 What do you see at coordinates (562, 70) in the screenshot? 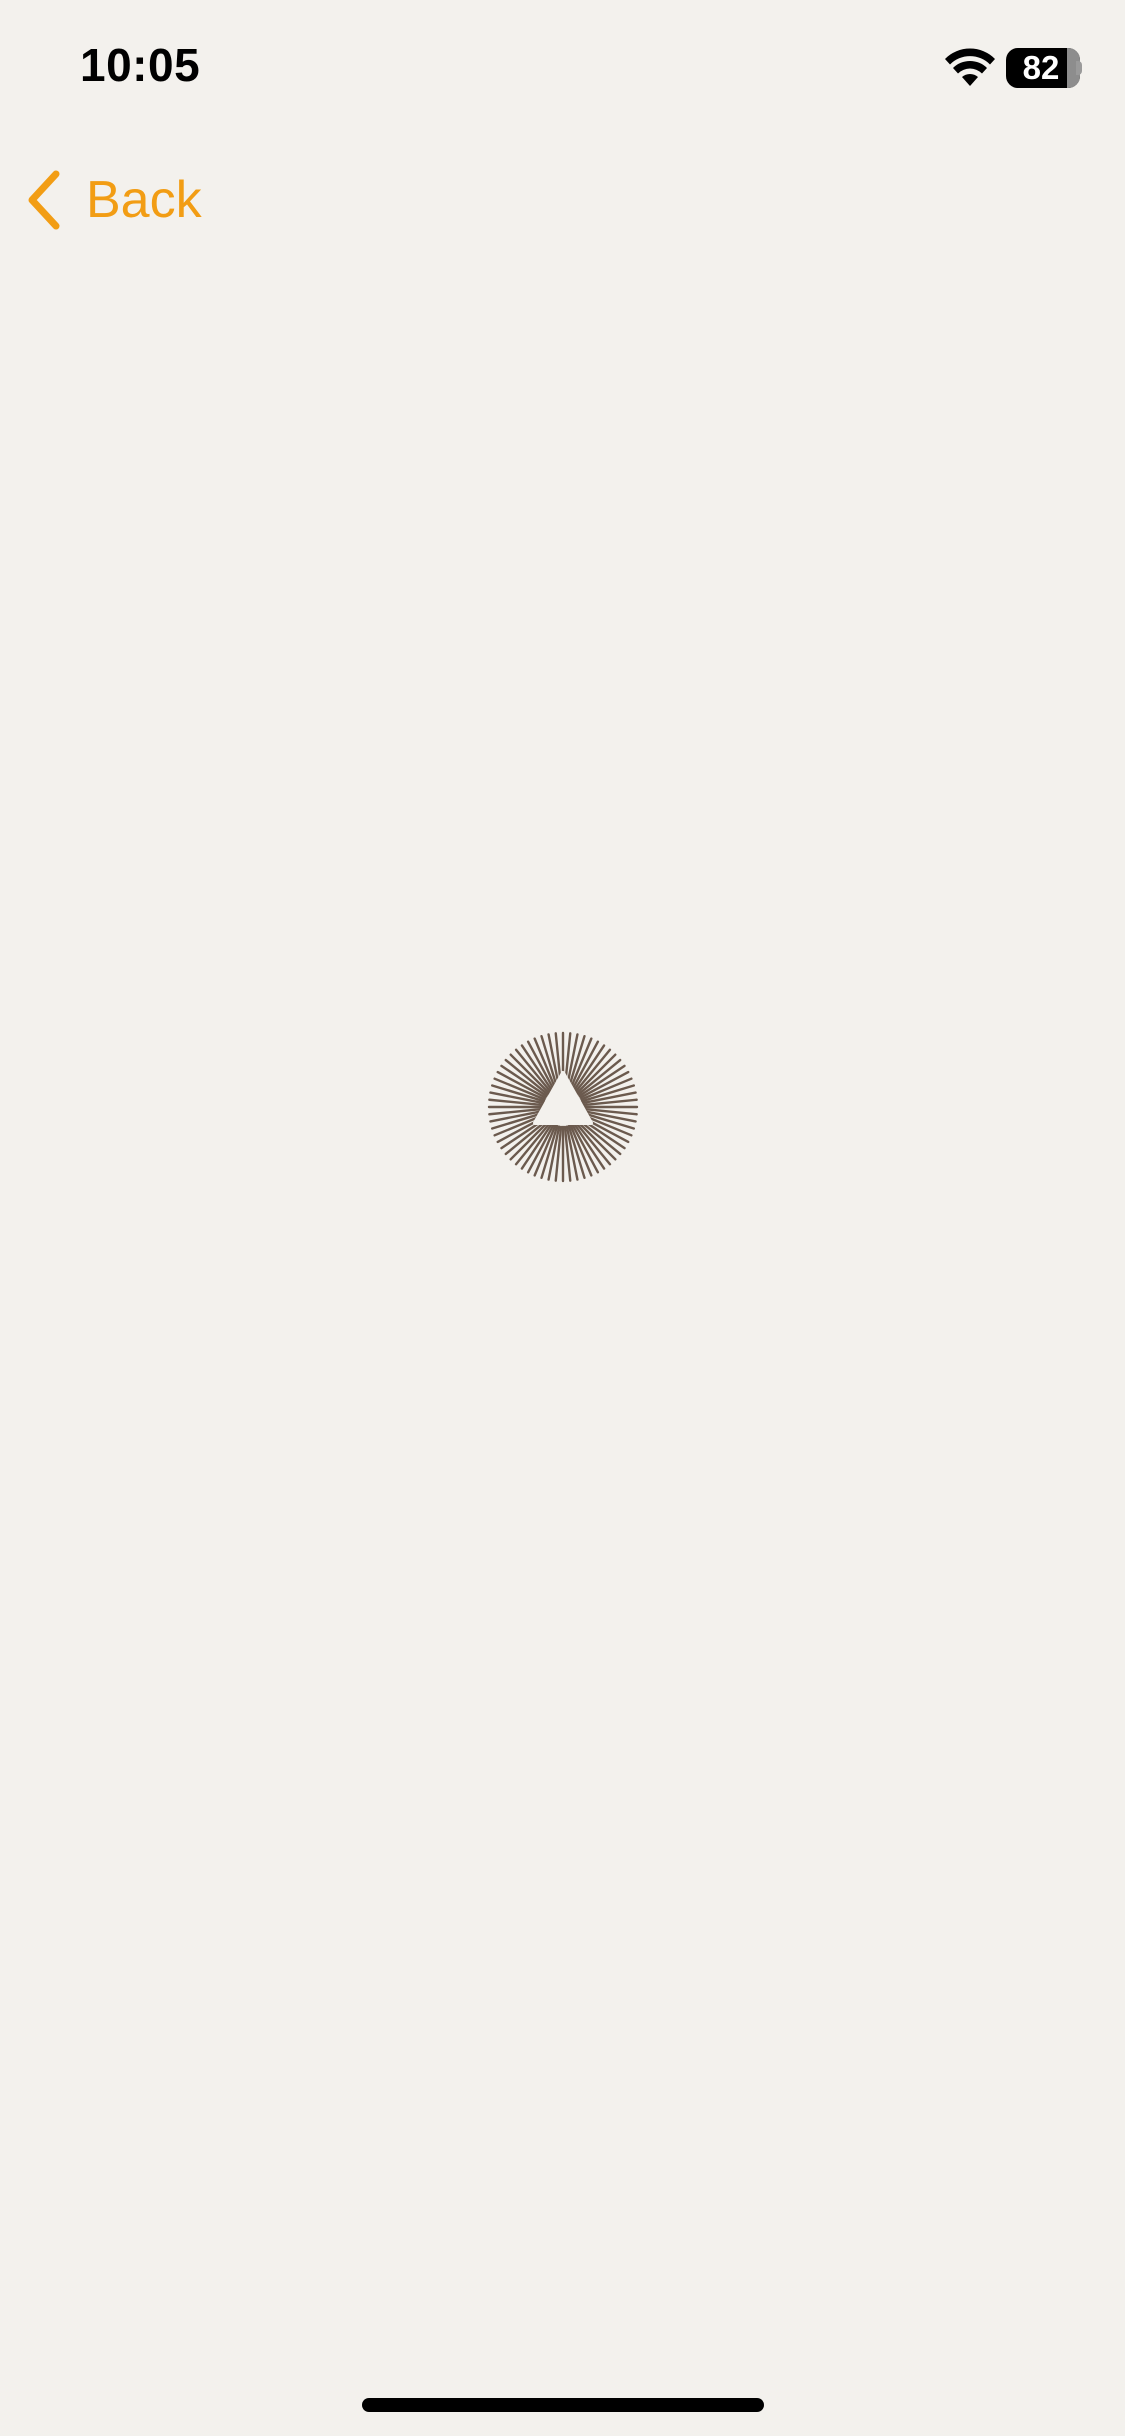
I see `status-bar: 10:05 82` at bounding box center [562, 70].